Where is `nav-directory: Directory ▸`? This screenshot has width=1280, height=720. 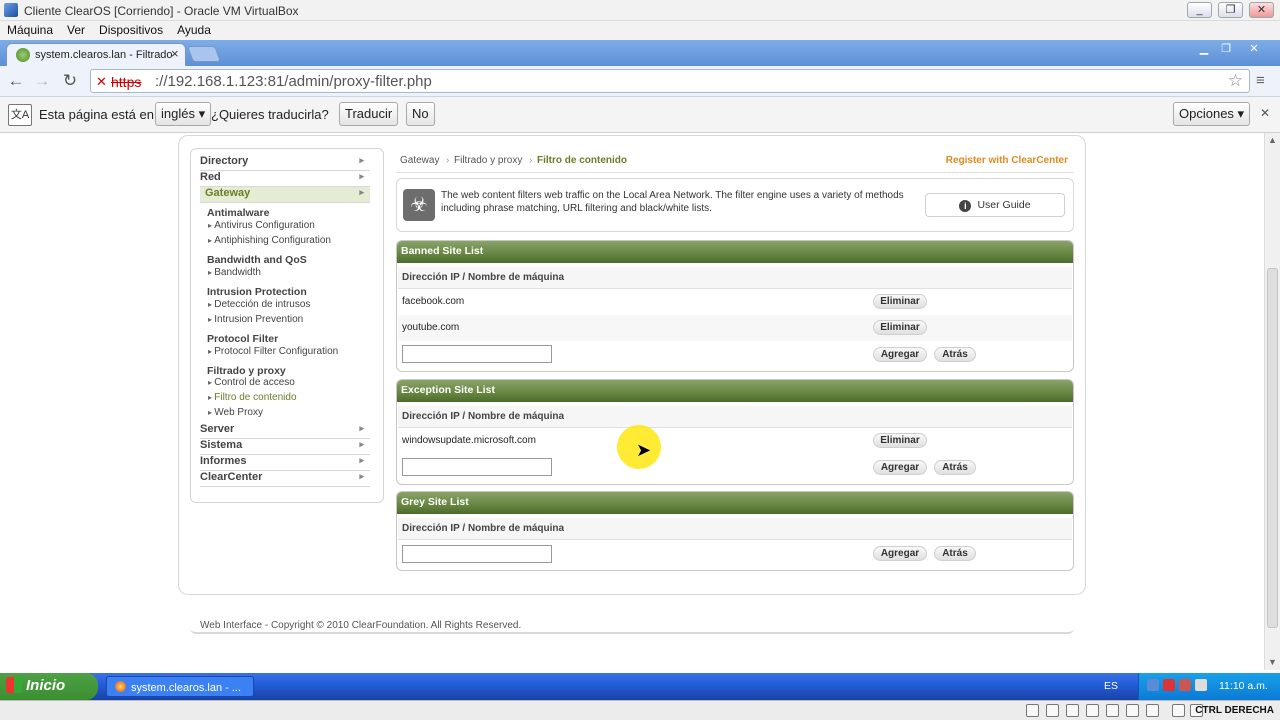
nav-directory: Directory ▸ is located at coordinates (285, 163).